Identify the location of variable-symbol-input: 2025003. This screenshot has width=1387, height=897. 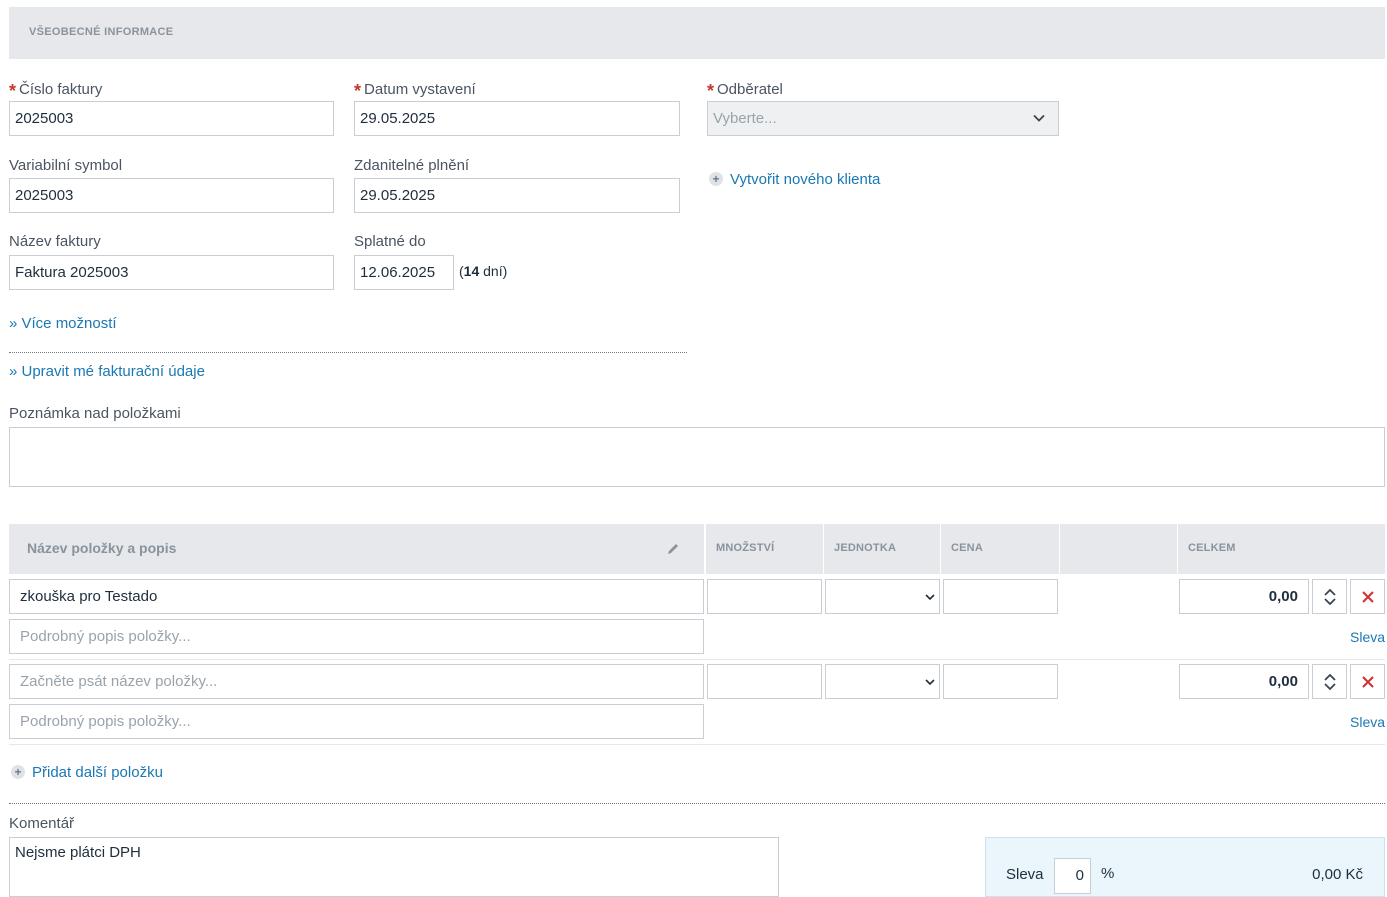
(171, 195).